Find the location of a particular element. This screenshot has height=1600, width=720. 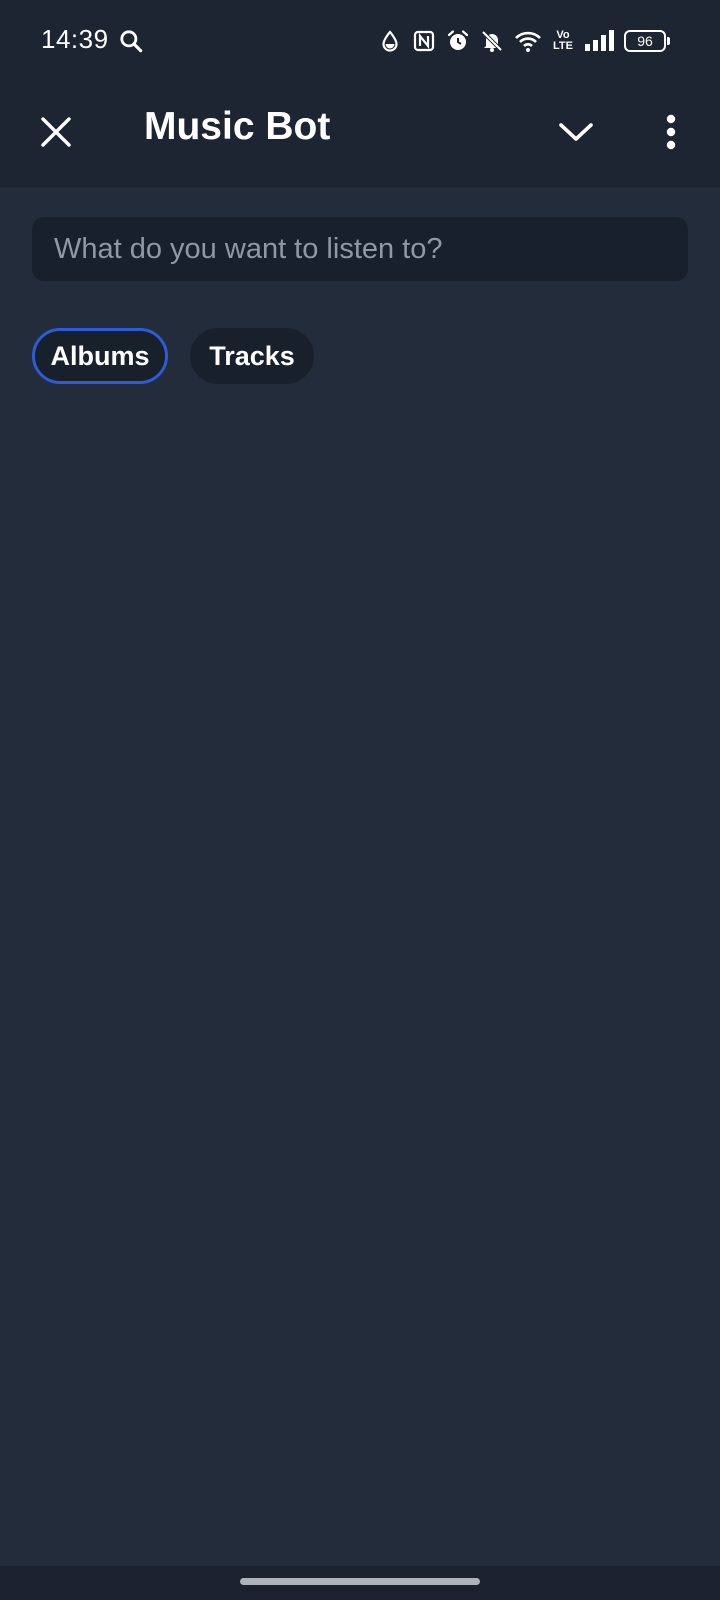

more-vert-icon is located at coordinates (671, 132).